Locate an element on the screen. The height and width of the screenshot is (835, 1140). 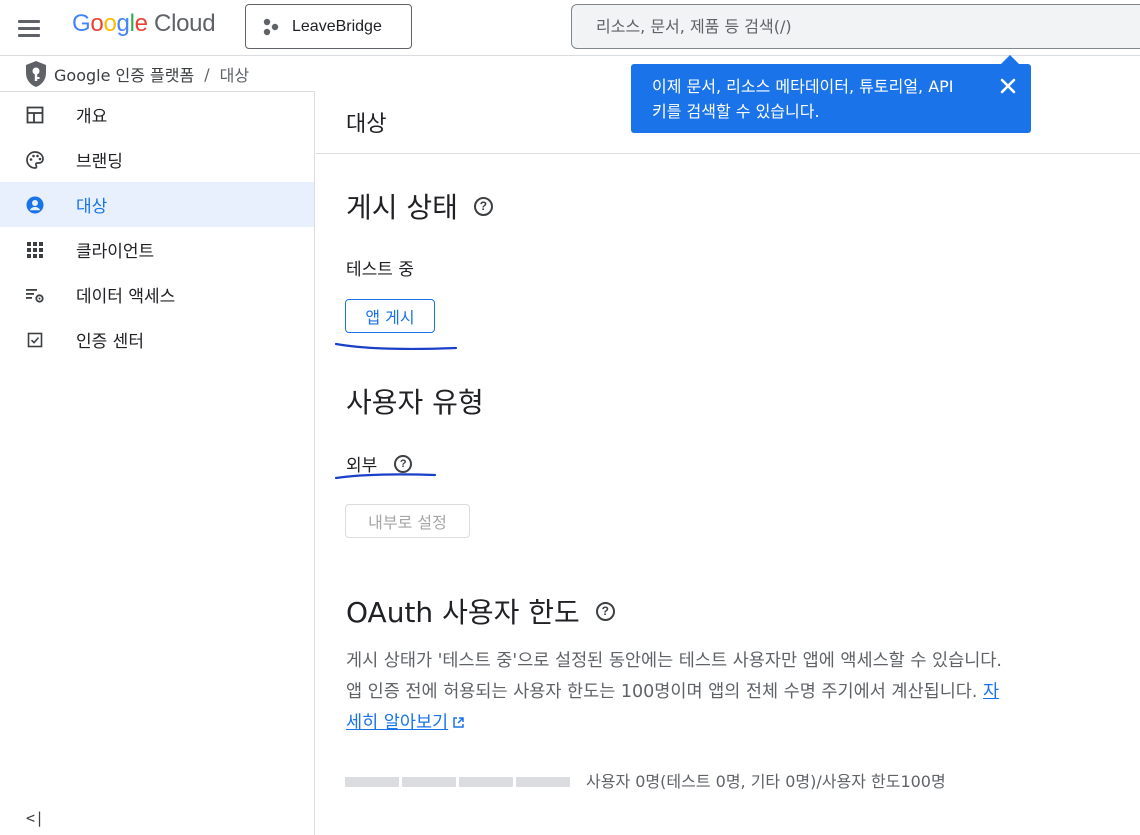
project-name: LeaveBridge is located at coordinates (337, 26).